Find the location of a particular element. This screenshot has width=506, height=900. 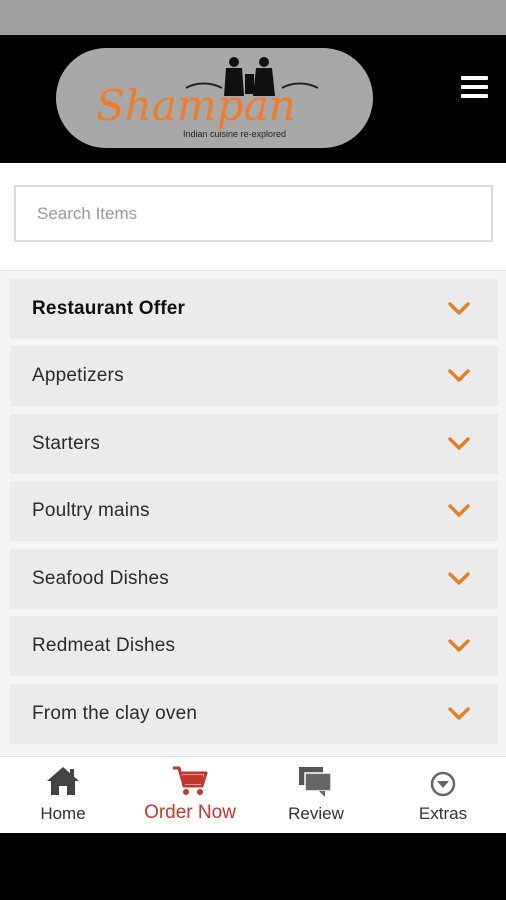

hamburger-menu-icon is located at coordinates (475, 89).